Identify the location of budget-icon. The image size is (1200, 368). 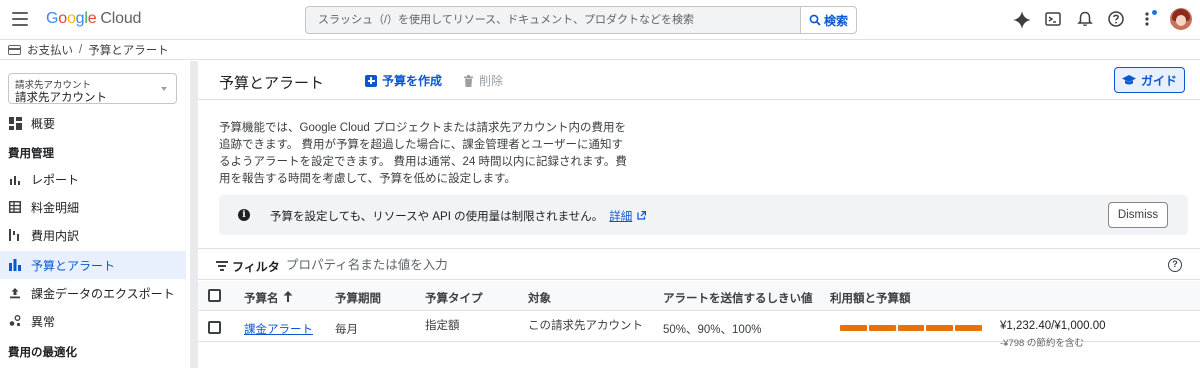
(15, 265).